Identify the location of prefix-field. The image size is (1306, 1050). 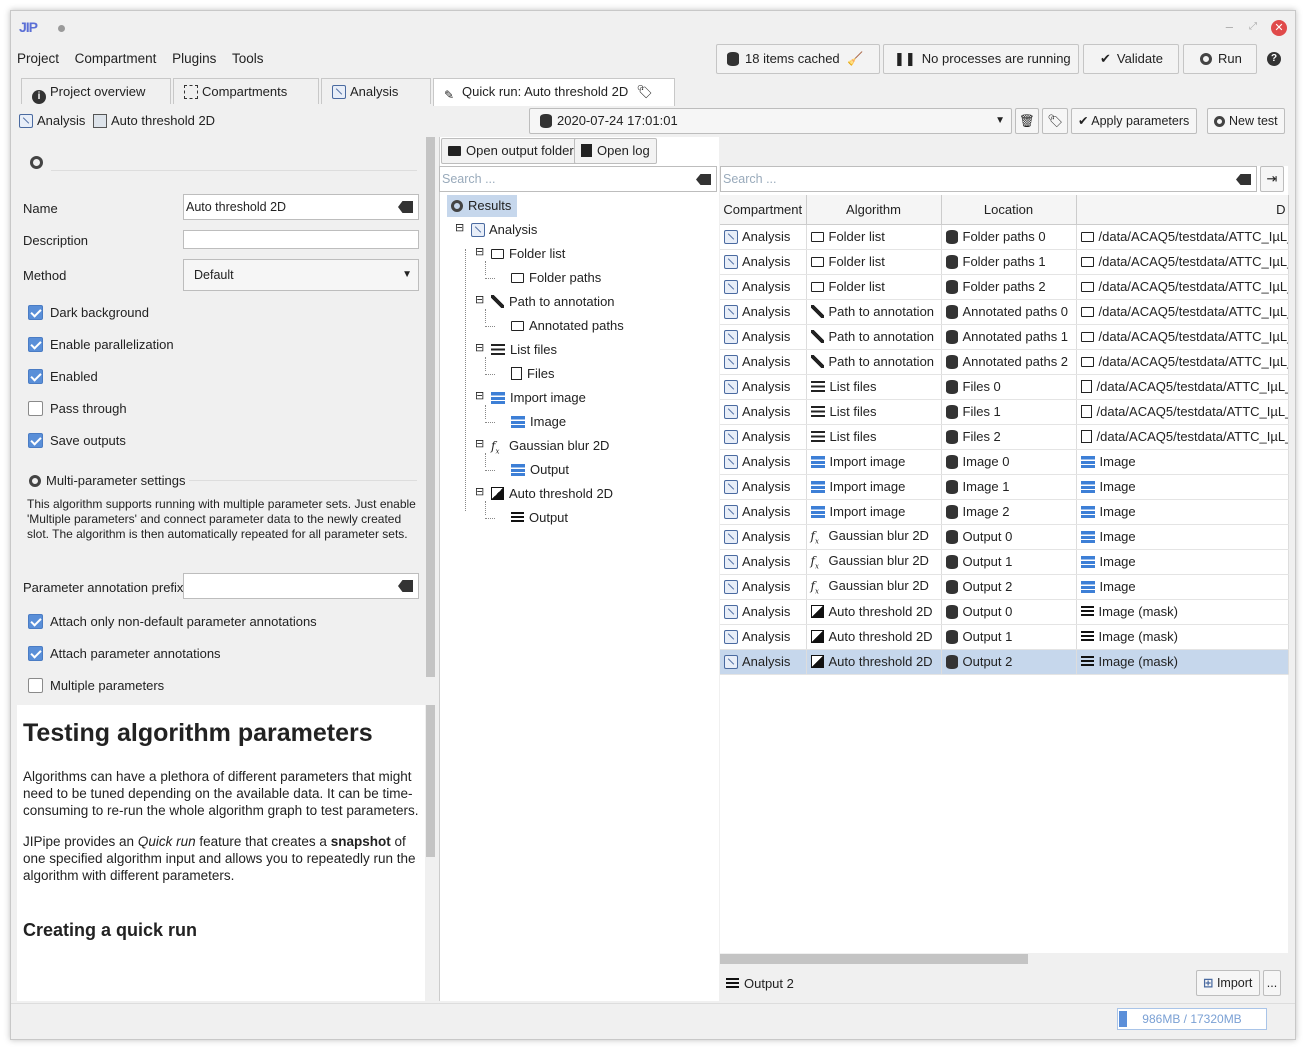
(301, 586).